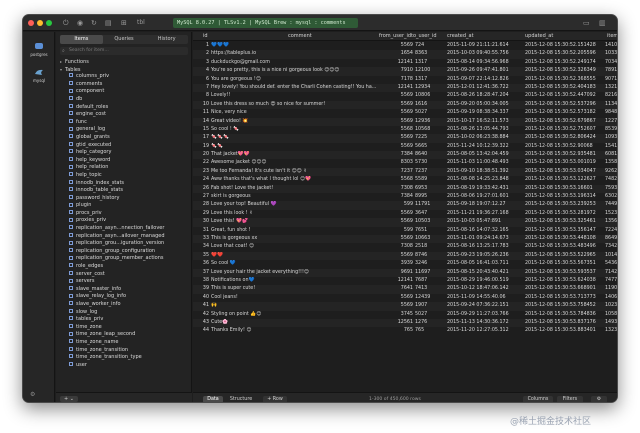 This screenshot has height=433, width=640. I want to click on table-cell-to_user_id: 12934, so click(430, 88).